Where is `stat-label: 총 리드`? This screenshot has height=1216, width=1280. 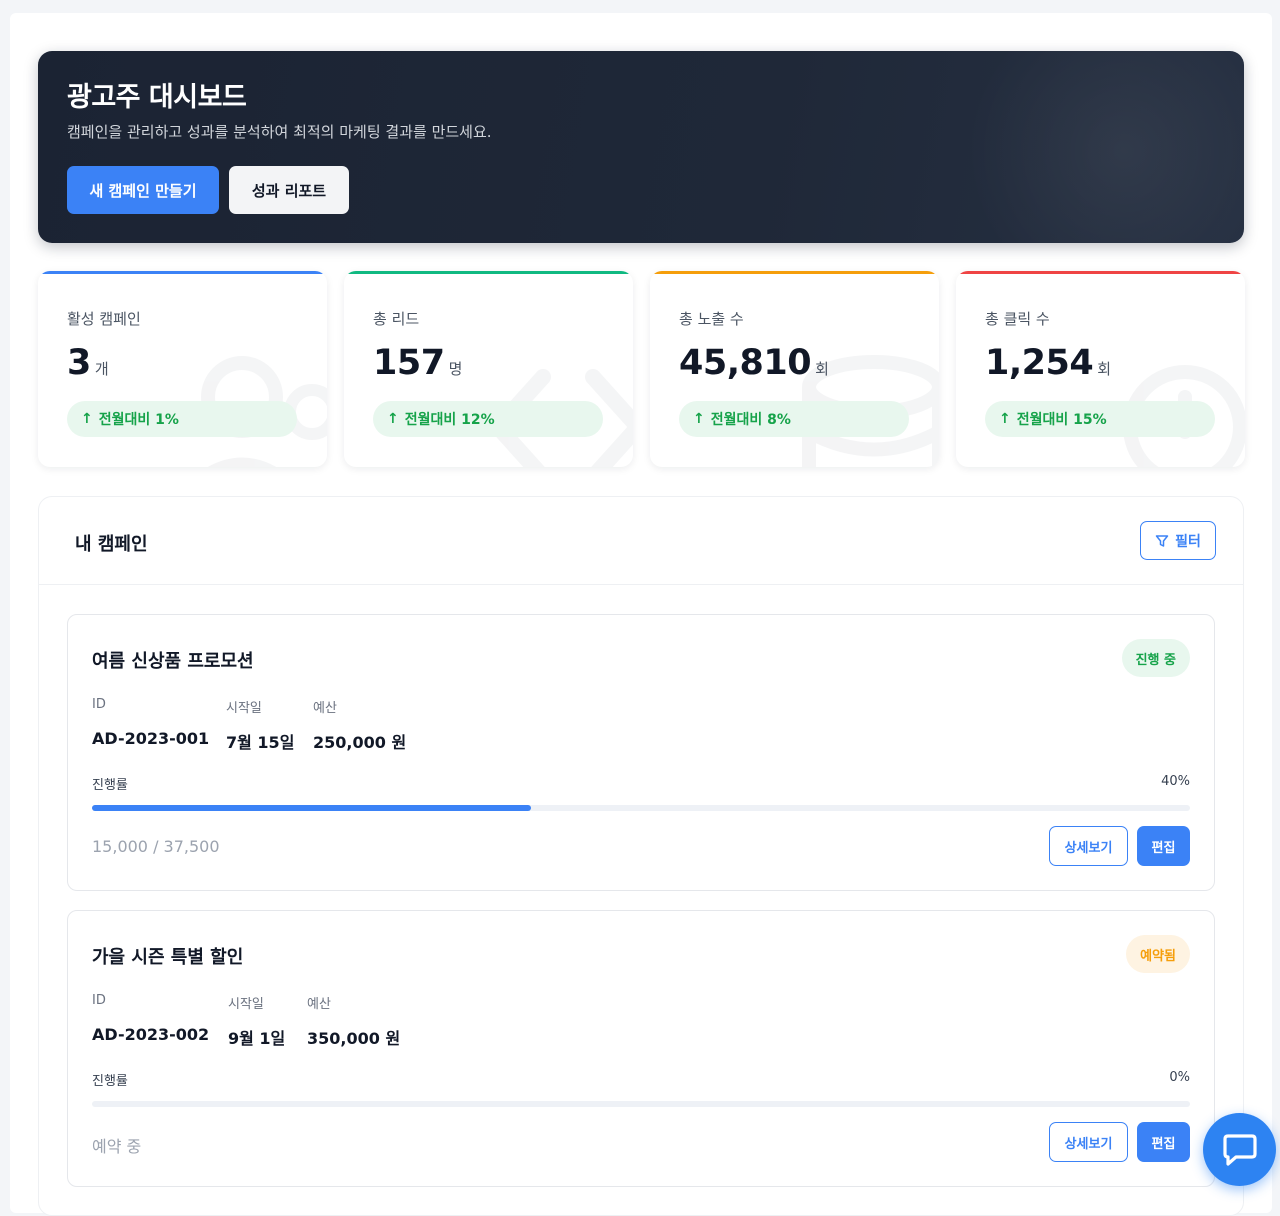
stat-label: 총 리드 is located at coordinates (396, 319).